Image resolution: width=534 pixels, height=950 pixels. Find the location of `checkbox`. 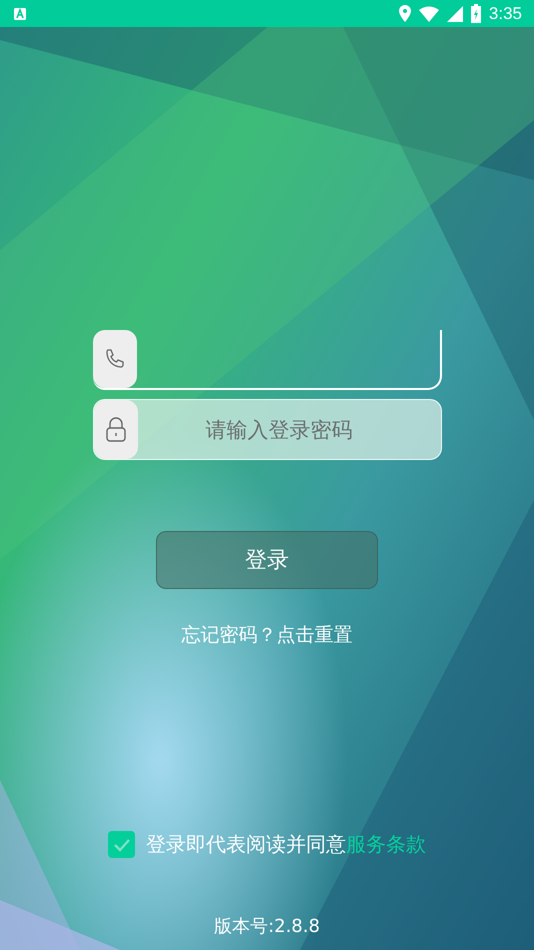

checkbox is located at coordinates (121, 844).